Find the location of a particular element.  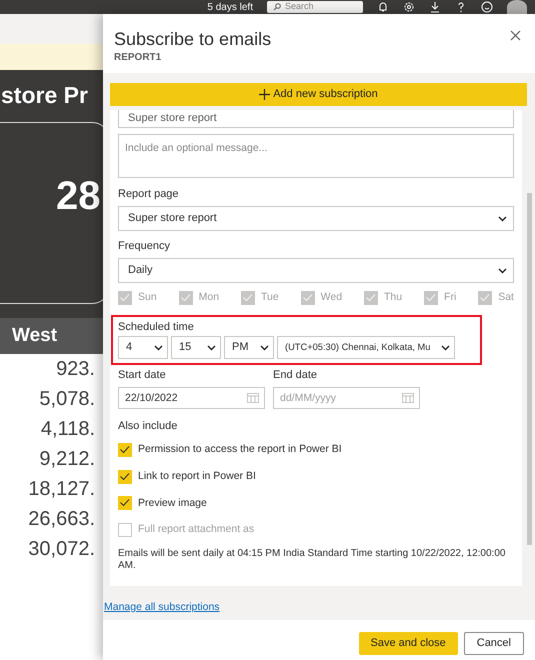

column-header: West is located at coordinates (35, 336).